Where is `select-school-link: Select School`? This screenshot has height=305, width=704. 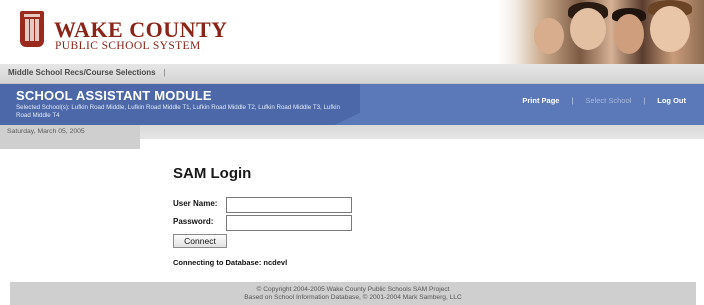 select-school-link: Select School is located at coordinates (608, 100).